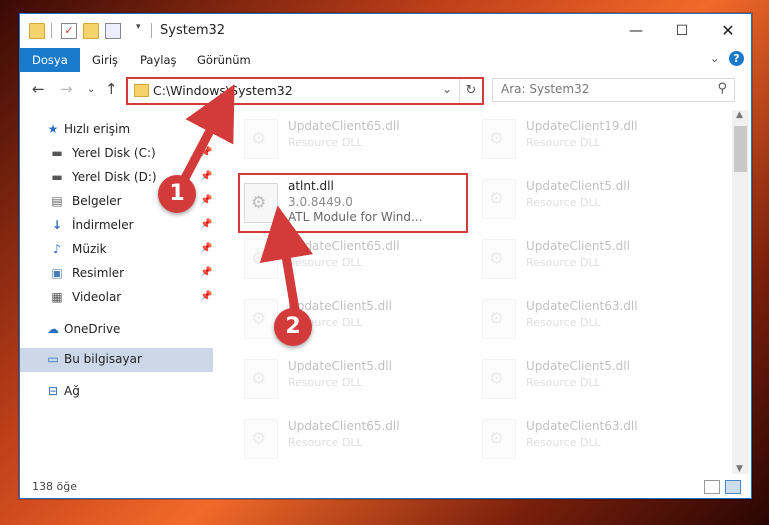 This screenshot has width=769, height=525. Describe the element at coordinates (293, 327) in the screenshot. I see `step-2-badge: 2` at that location.